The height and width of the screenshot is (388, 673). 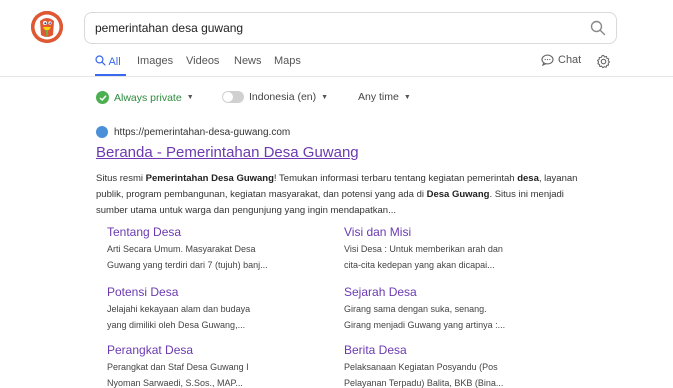 I want to click on result-url: https://pemerintahan-desa-guwang.com, so click(x=202, y=132).